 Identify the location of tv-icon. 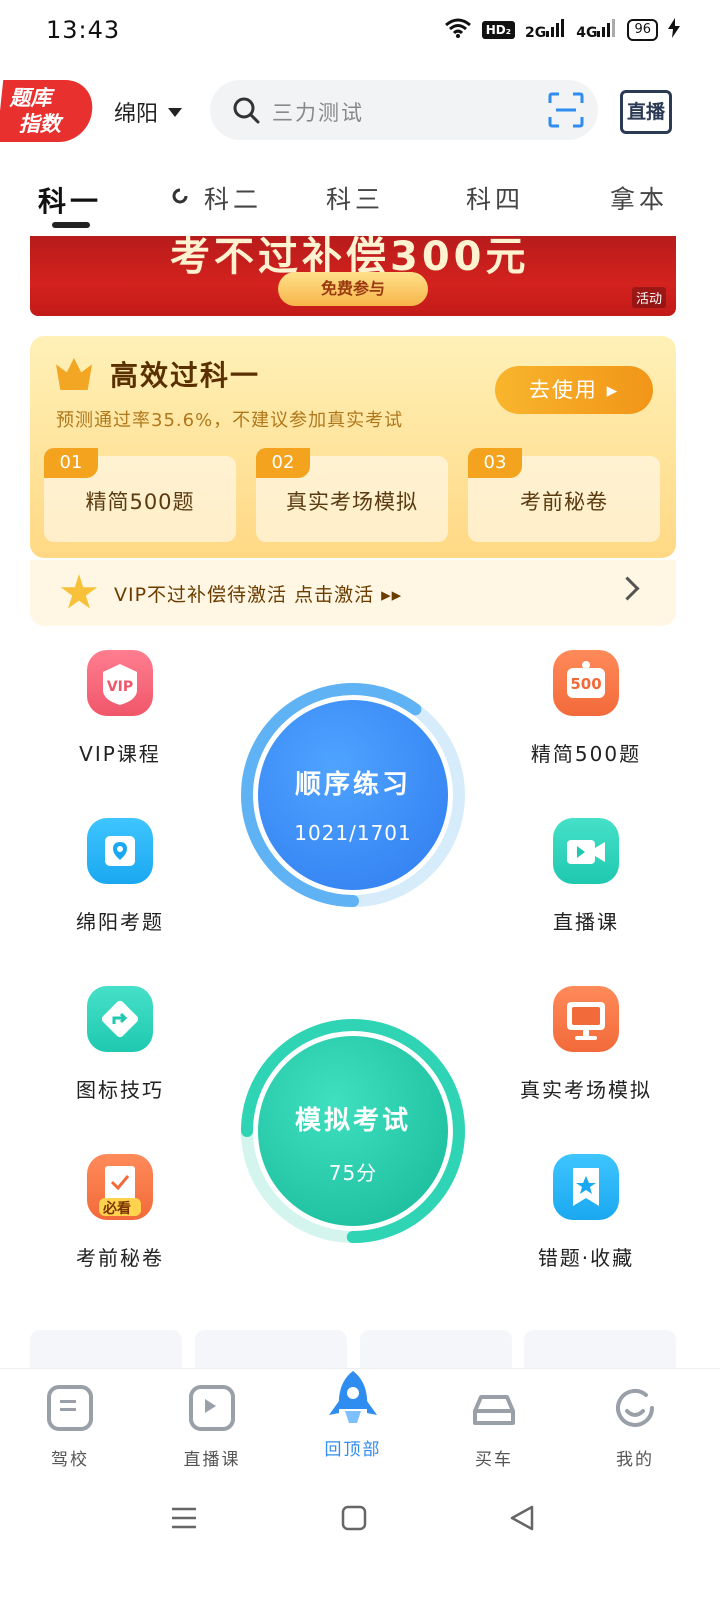
(212, 1408).